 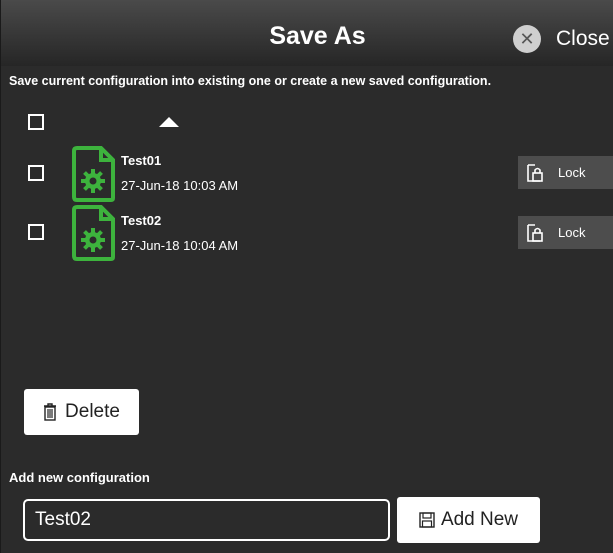 I want to click on title-bar: Save As ✕ Close, so click(x=307, y=33).